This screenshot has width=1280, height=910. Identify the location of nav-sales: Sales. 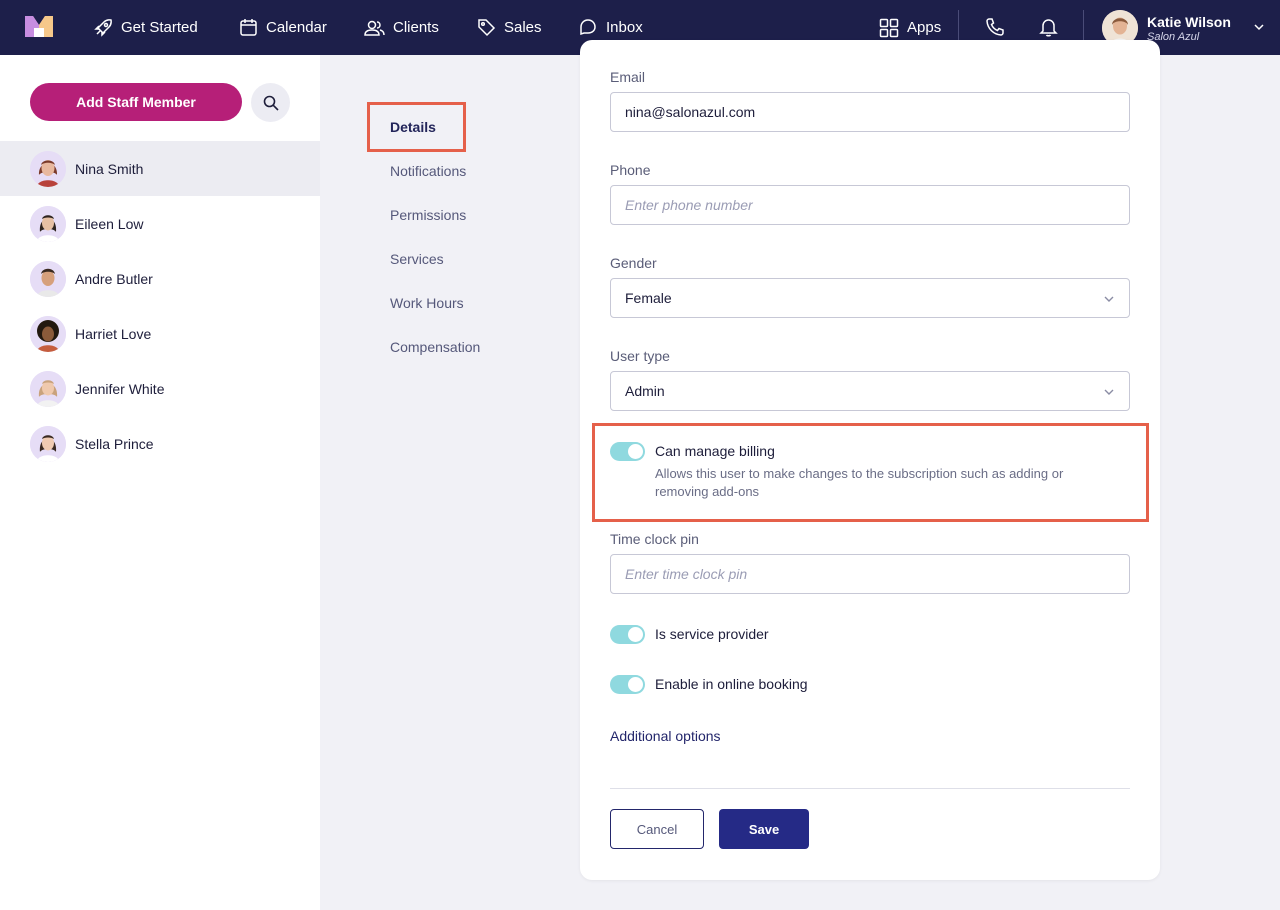
(509, 27).